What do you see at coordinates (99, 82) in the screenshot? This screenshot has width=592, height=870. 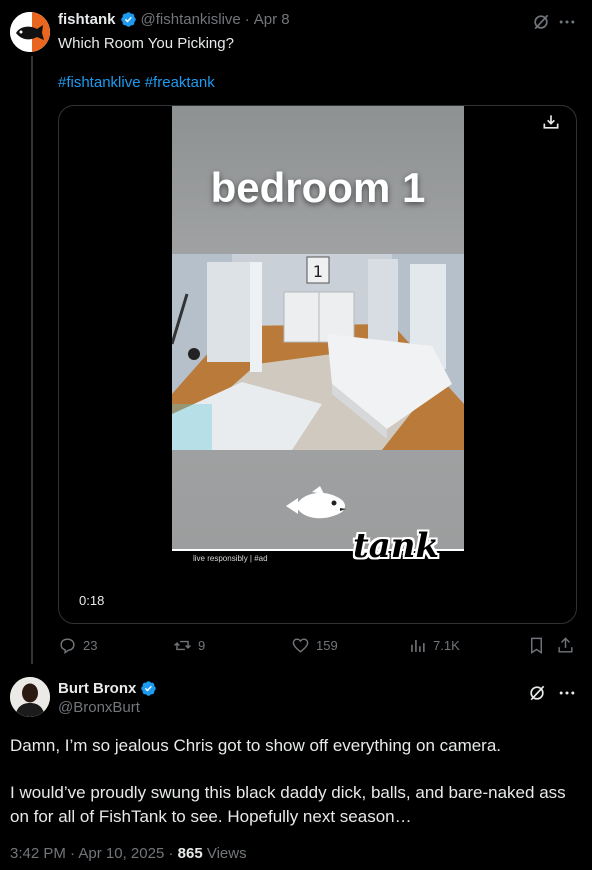 I see `hashtag-fishtanklive: #fishtanklive` at bounding box center [99, 82].